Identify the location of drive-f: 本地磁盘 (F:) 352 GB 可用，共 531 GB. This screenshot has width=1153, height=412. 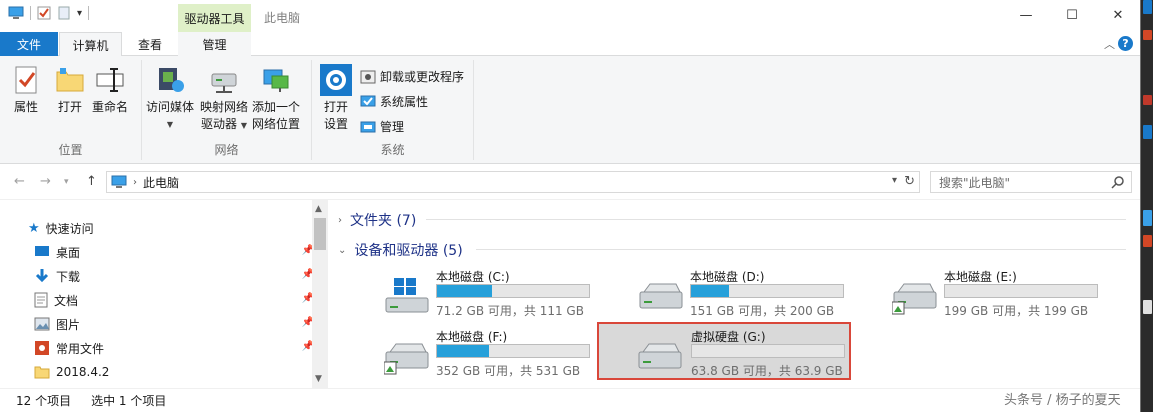
(507, 353).